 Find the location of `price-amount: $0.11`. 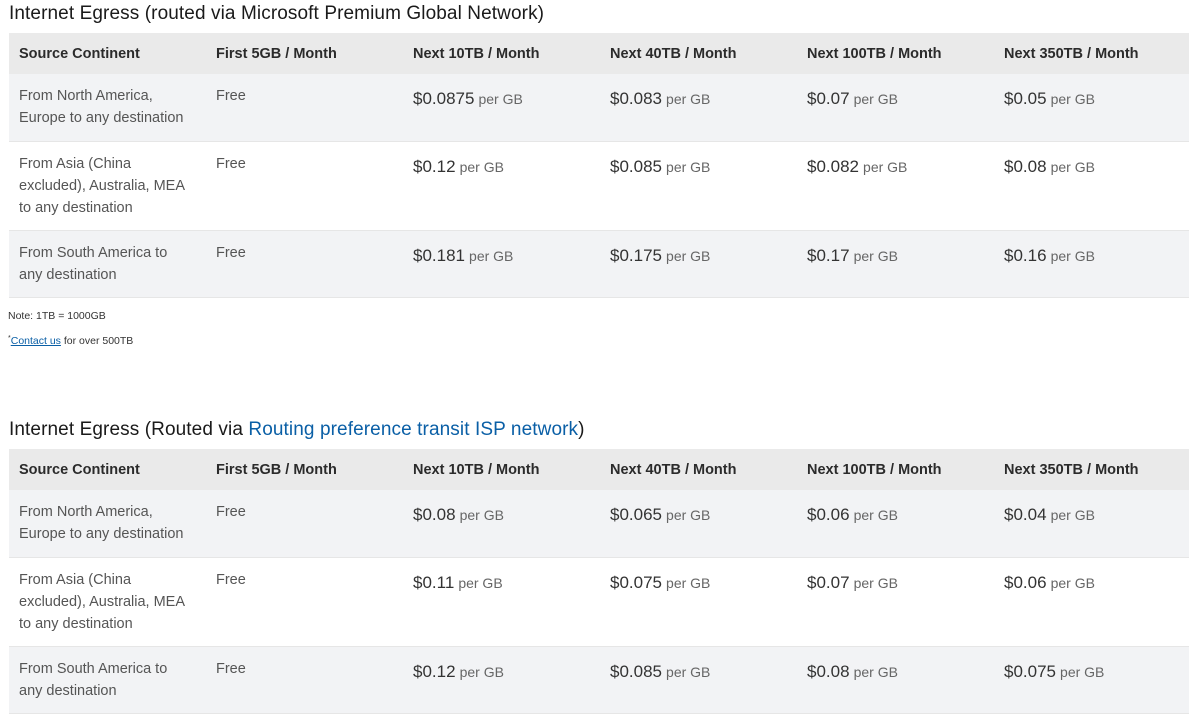

price-amount: $0.11 is located at coordinates (434, 582).